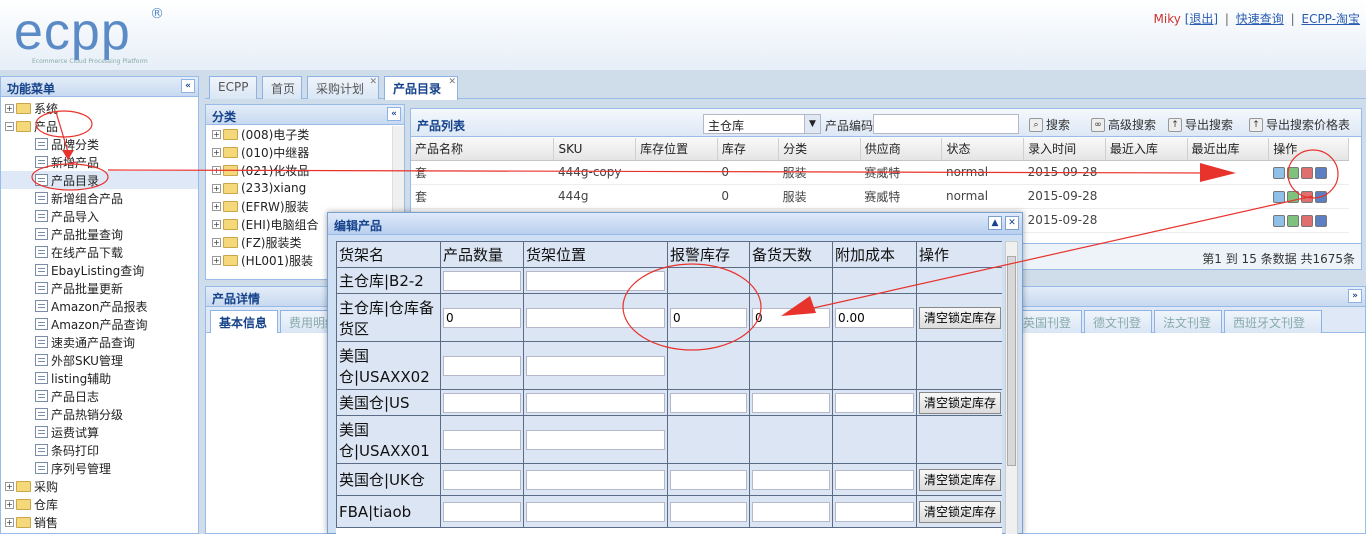 The width and height of the screenshot is (1366, 534). I want to click on export-price-button: ↑ 导出搜索价格表, so click(1299, 124).